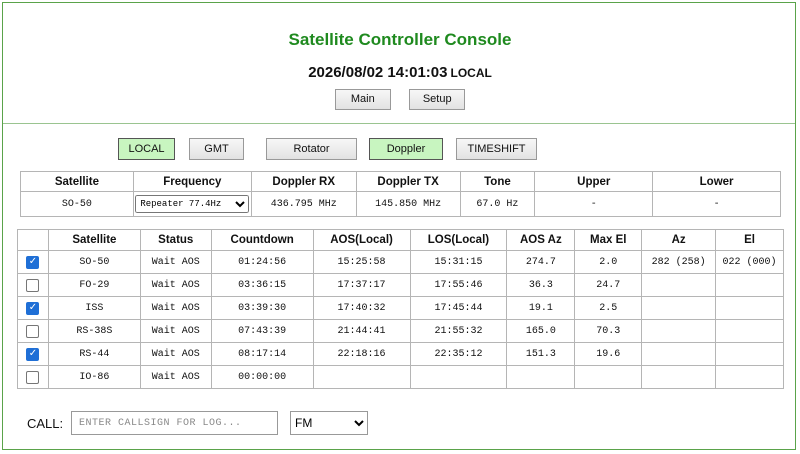  Describe the element at coordinates (437, 99) in the screenshot. I see `setup-button: Setup` at that location.